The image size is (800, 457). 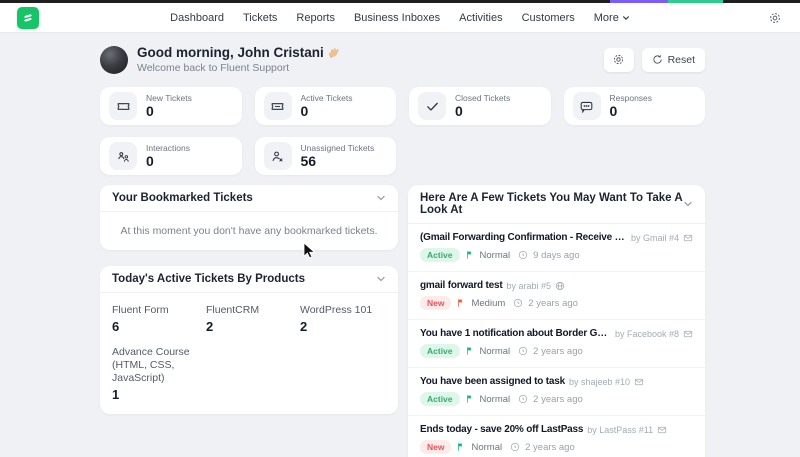 I want to click on stat-label: Active Tickets, so click(x=326, y=98).